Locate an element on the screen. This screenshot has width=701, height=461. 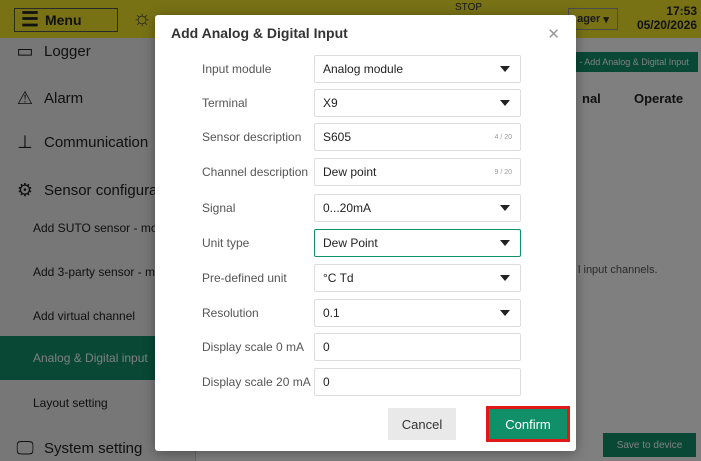
field-terminal: Terminal X9 is located at coordinates (365, 103).